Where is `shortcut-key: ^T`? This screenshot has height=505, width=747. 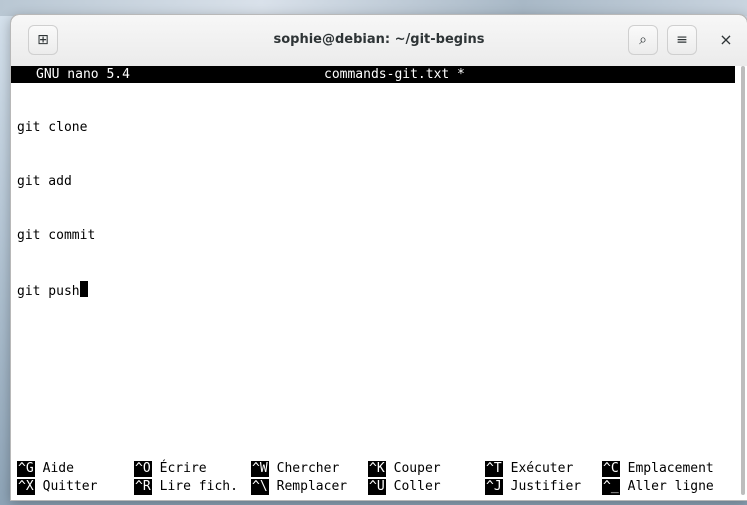 shortcut-key: ^T is located at coordinates (494, 469).